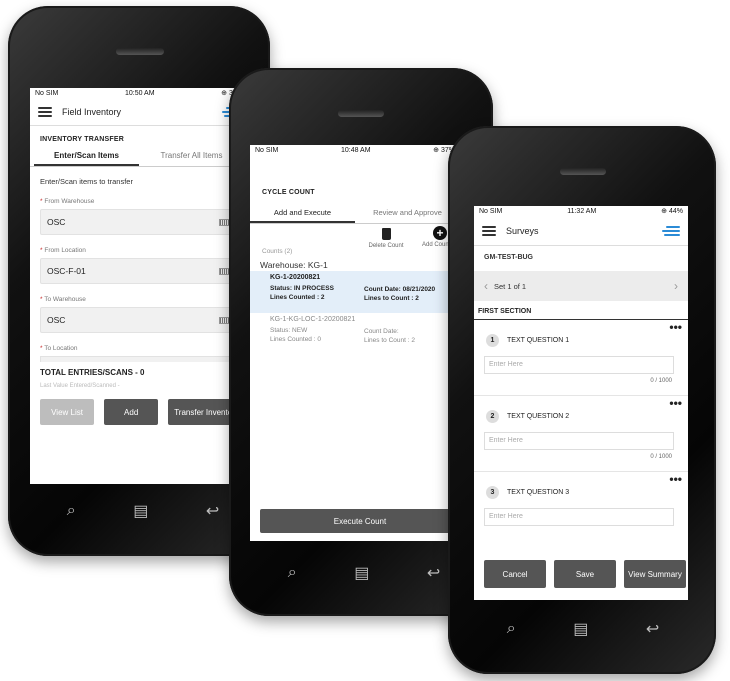 This screenshot has height=681, width=730. Describe the element at coordinates (139, 271) in the screenshot. I see `from-location-field: OSC-F-01` at that location.